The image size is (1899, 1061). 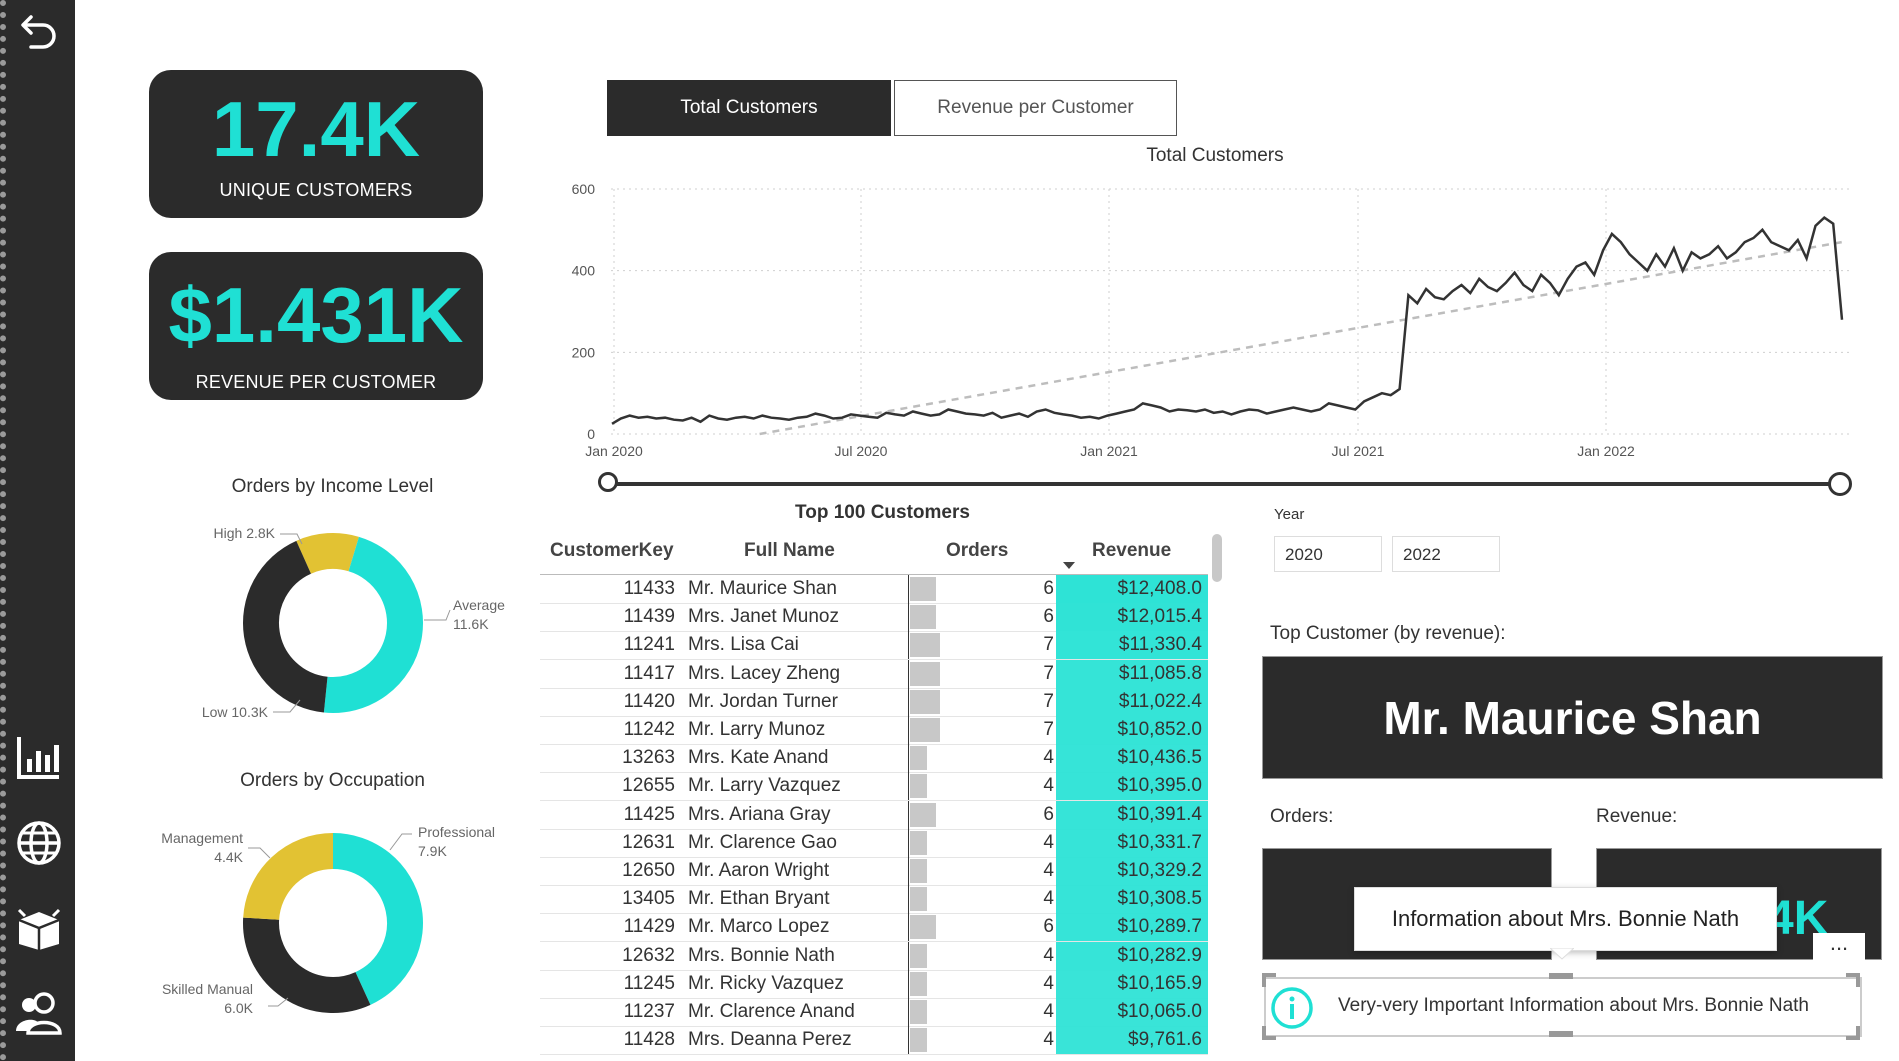 I want to click on resize-handle-bottom-left, so click(x=1269, y=1033).